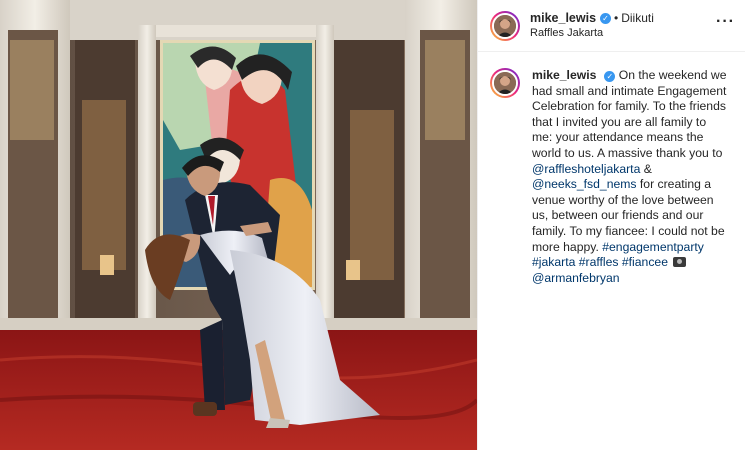 This screenshot has height=450, width=745. What do you see at coordinates (610, 76) in the screenshot?
I see `caption-verified-badge-icon: ✓` at bounding box center [610, 76].